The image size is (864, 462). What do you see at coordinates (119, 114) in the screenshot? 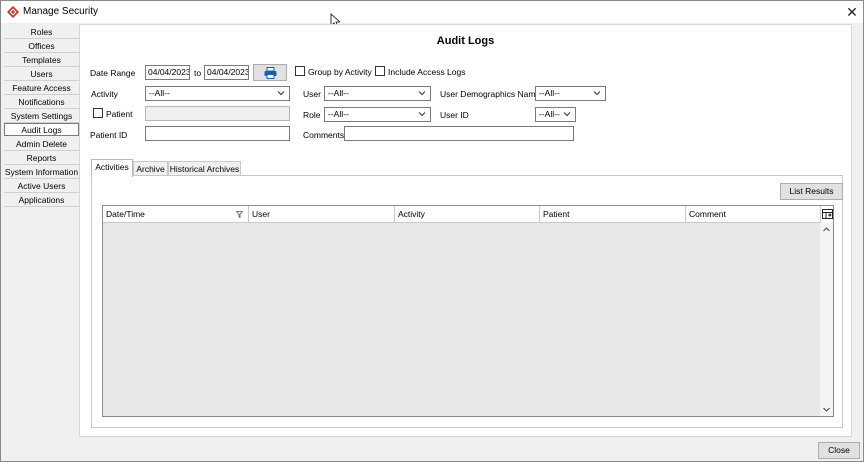
I see `patient-label: Patient` at bounding box center [119, 114].